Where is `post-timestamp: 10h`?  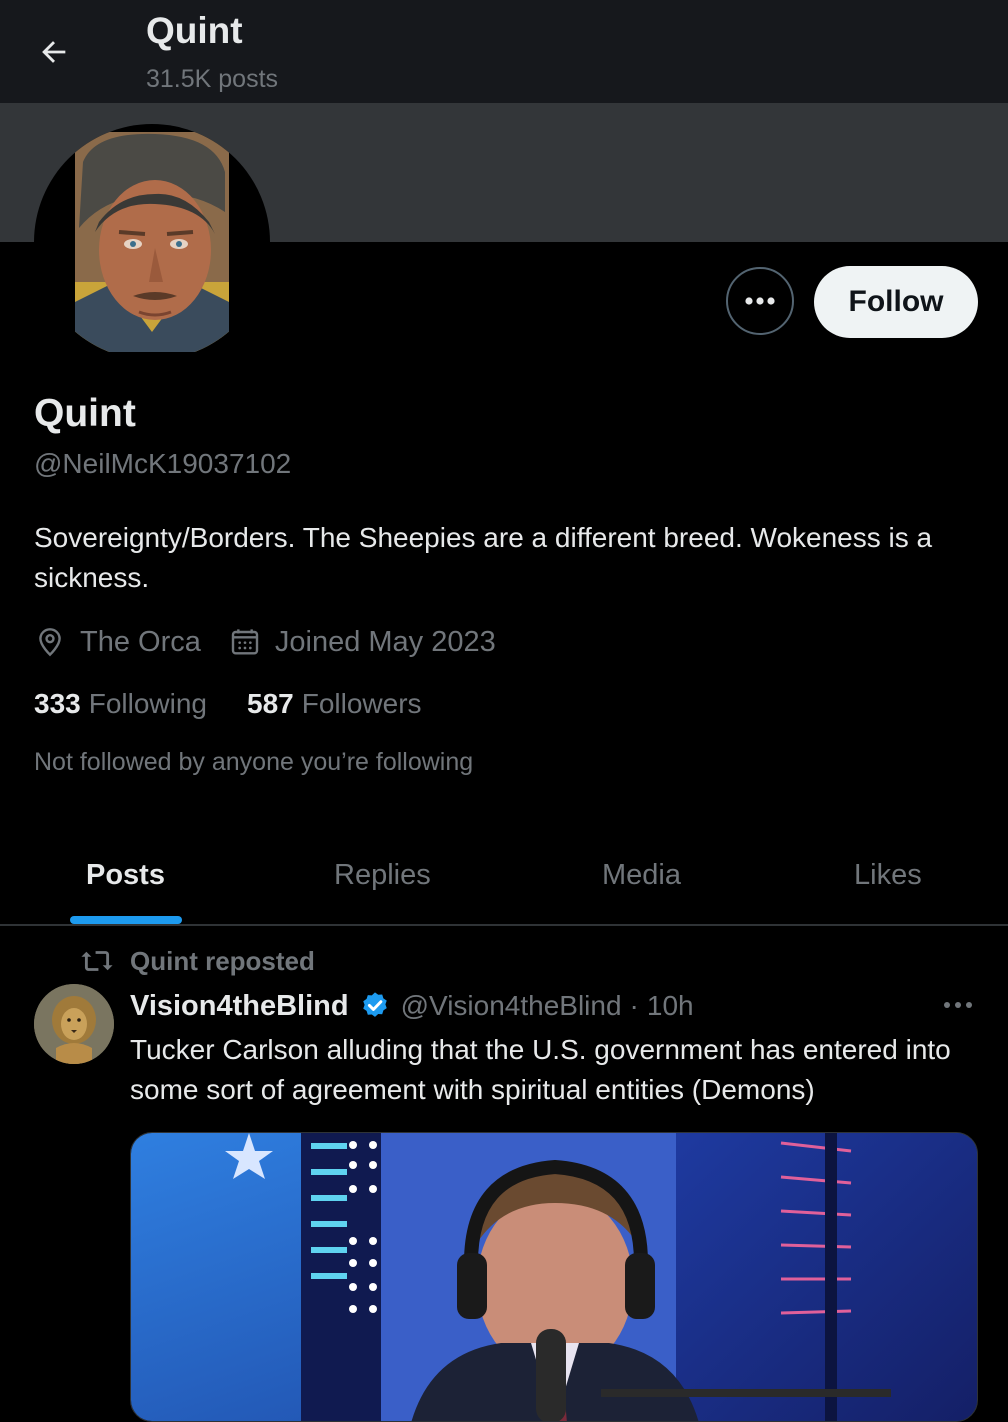 post-timestamp: 10h is located at coordinates (670, 1006).